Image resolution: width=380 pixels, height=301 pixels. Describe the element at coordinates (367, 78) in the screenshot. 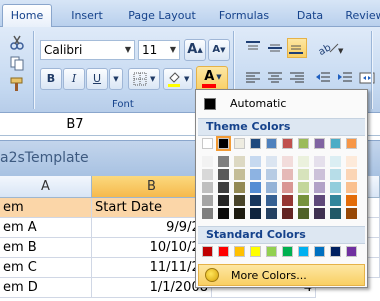

I see `merge-center-icon` at that location.